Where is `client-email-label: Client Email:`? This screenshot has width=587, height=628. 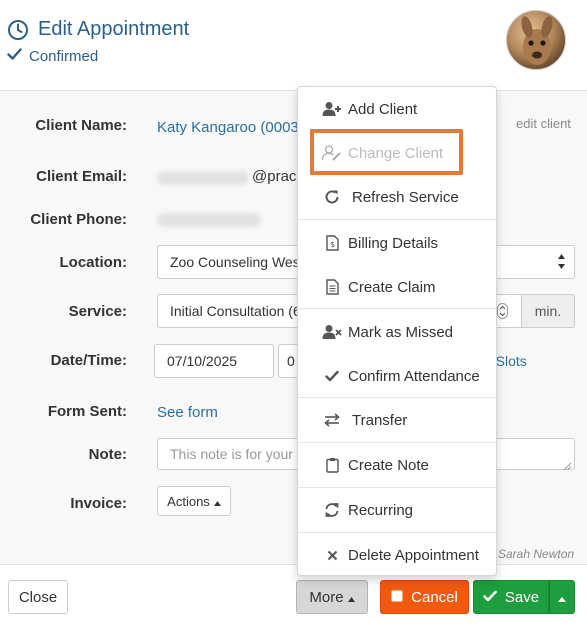
client-email-label: Client Email: is located at coordinates (81, 176).